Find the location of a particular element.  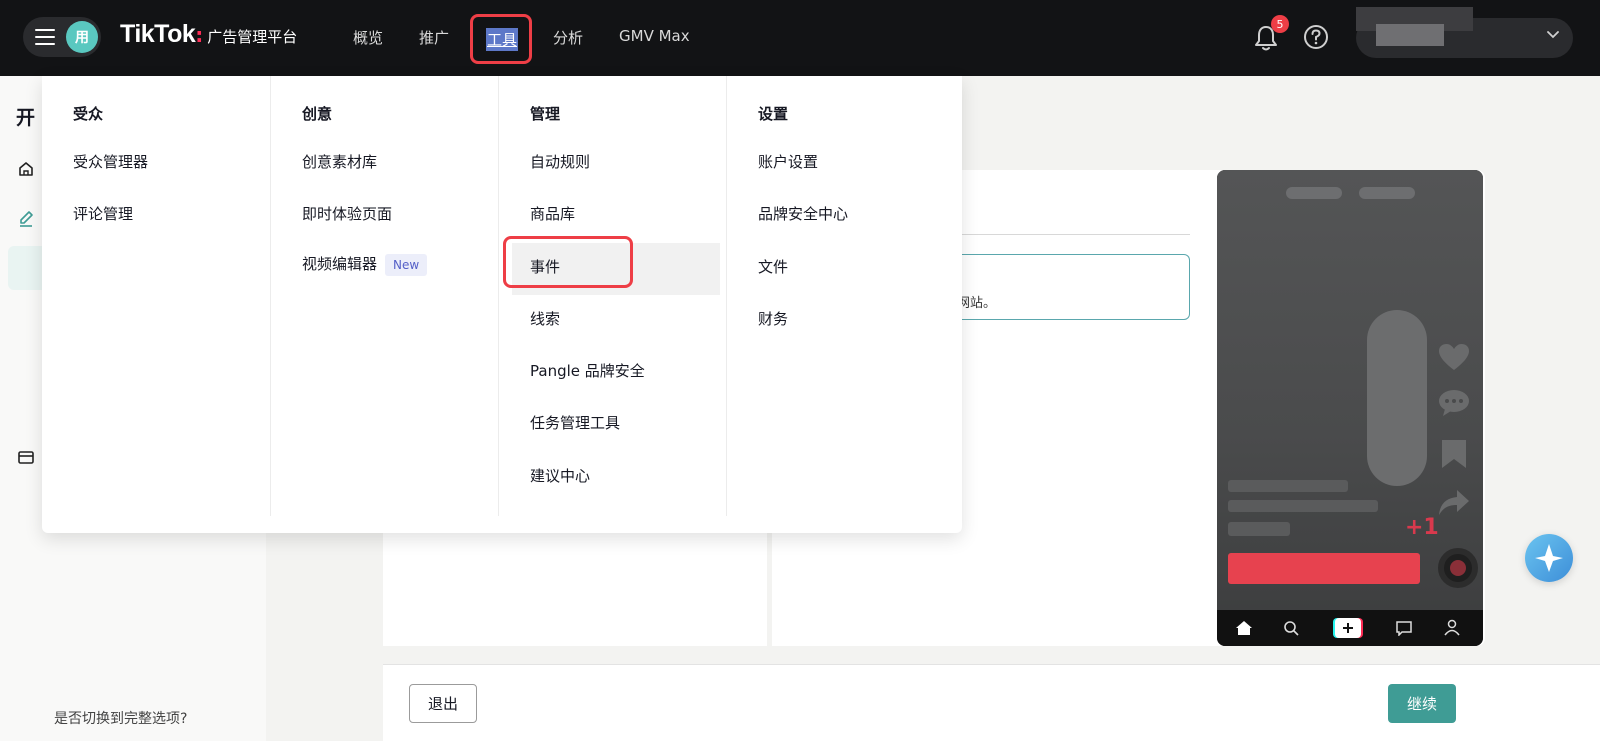

profile-icon is located at coordinates (1452, 627).